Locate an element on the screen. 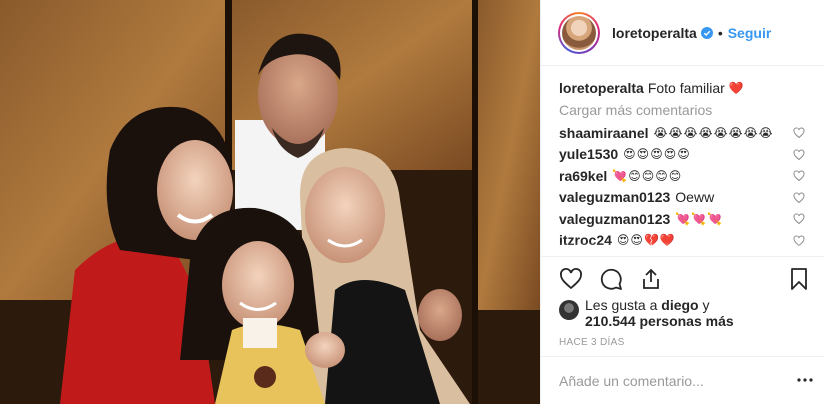 The width and height of the screenshot is (824, 404). share-icon is located at coordinates (651, 279).